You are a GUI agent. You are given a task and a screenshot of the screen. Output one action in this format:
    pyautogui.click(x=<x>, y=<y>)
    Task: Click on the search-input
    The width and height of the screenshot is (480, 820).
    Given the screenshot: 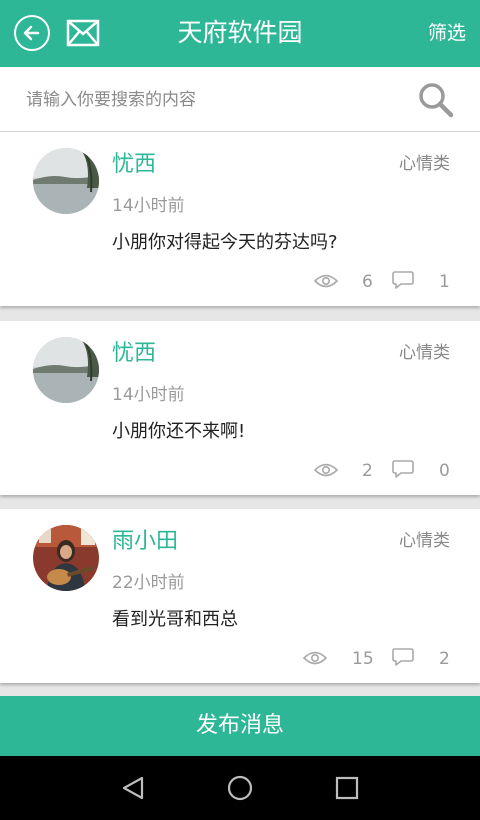 What is the action you would take?
    pyautogui.click(x=211, y=100)
    